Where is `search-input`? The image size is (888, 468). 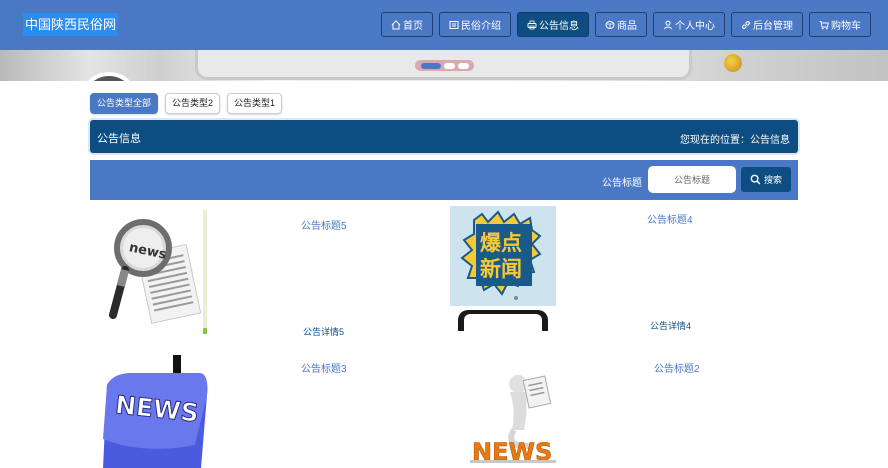
search-input is located at coordinates (692, 179).